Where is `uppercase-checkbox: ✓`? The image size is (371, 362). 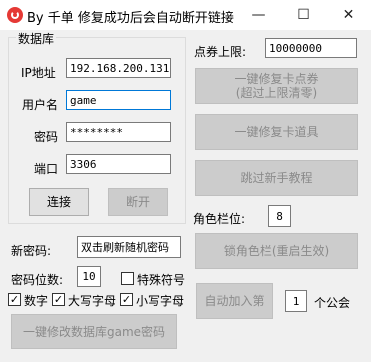 uppercase-checkbox: ✓ is located at coordinates (58, 299).